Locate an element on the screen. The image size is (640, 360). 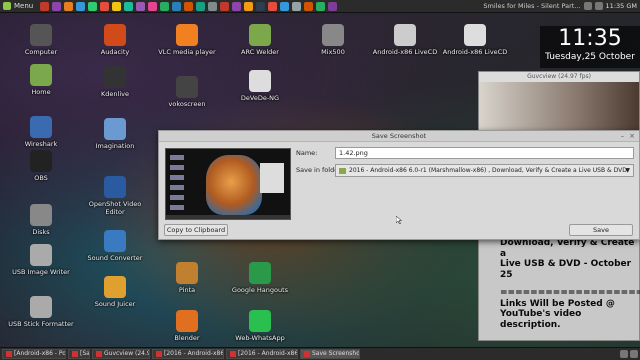
desktop-icon: Computer is located at coordinates (41, 40).